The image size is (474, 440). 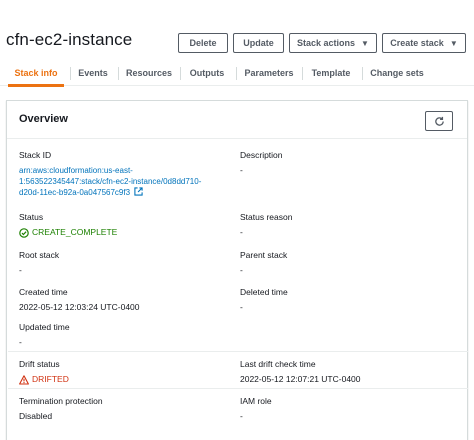 What do you see at coordinates (124, 379) in the screenshot?
I see `drift-status-value: DRIFTED` at bounding box center [124, 379].